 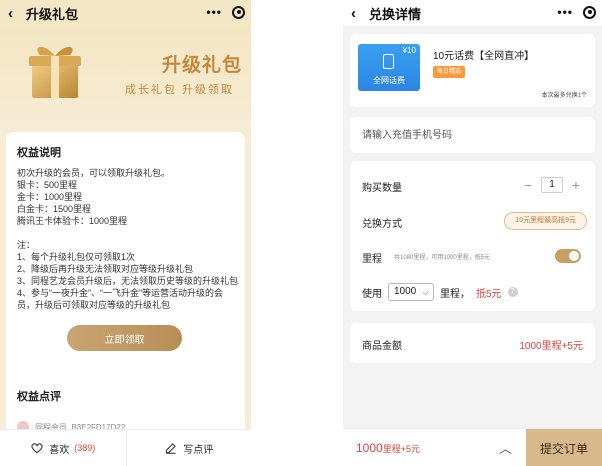 I want to click on phone-card, so click(x=472, y=135).